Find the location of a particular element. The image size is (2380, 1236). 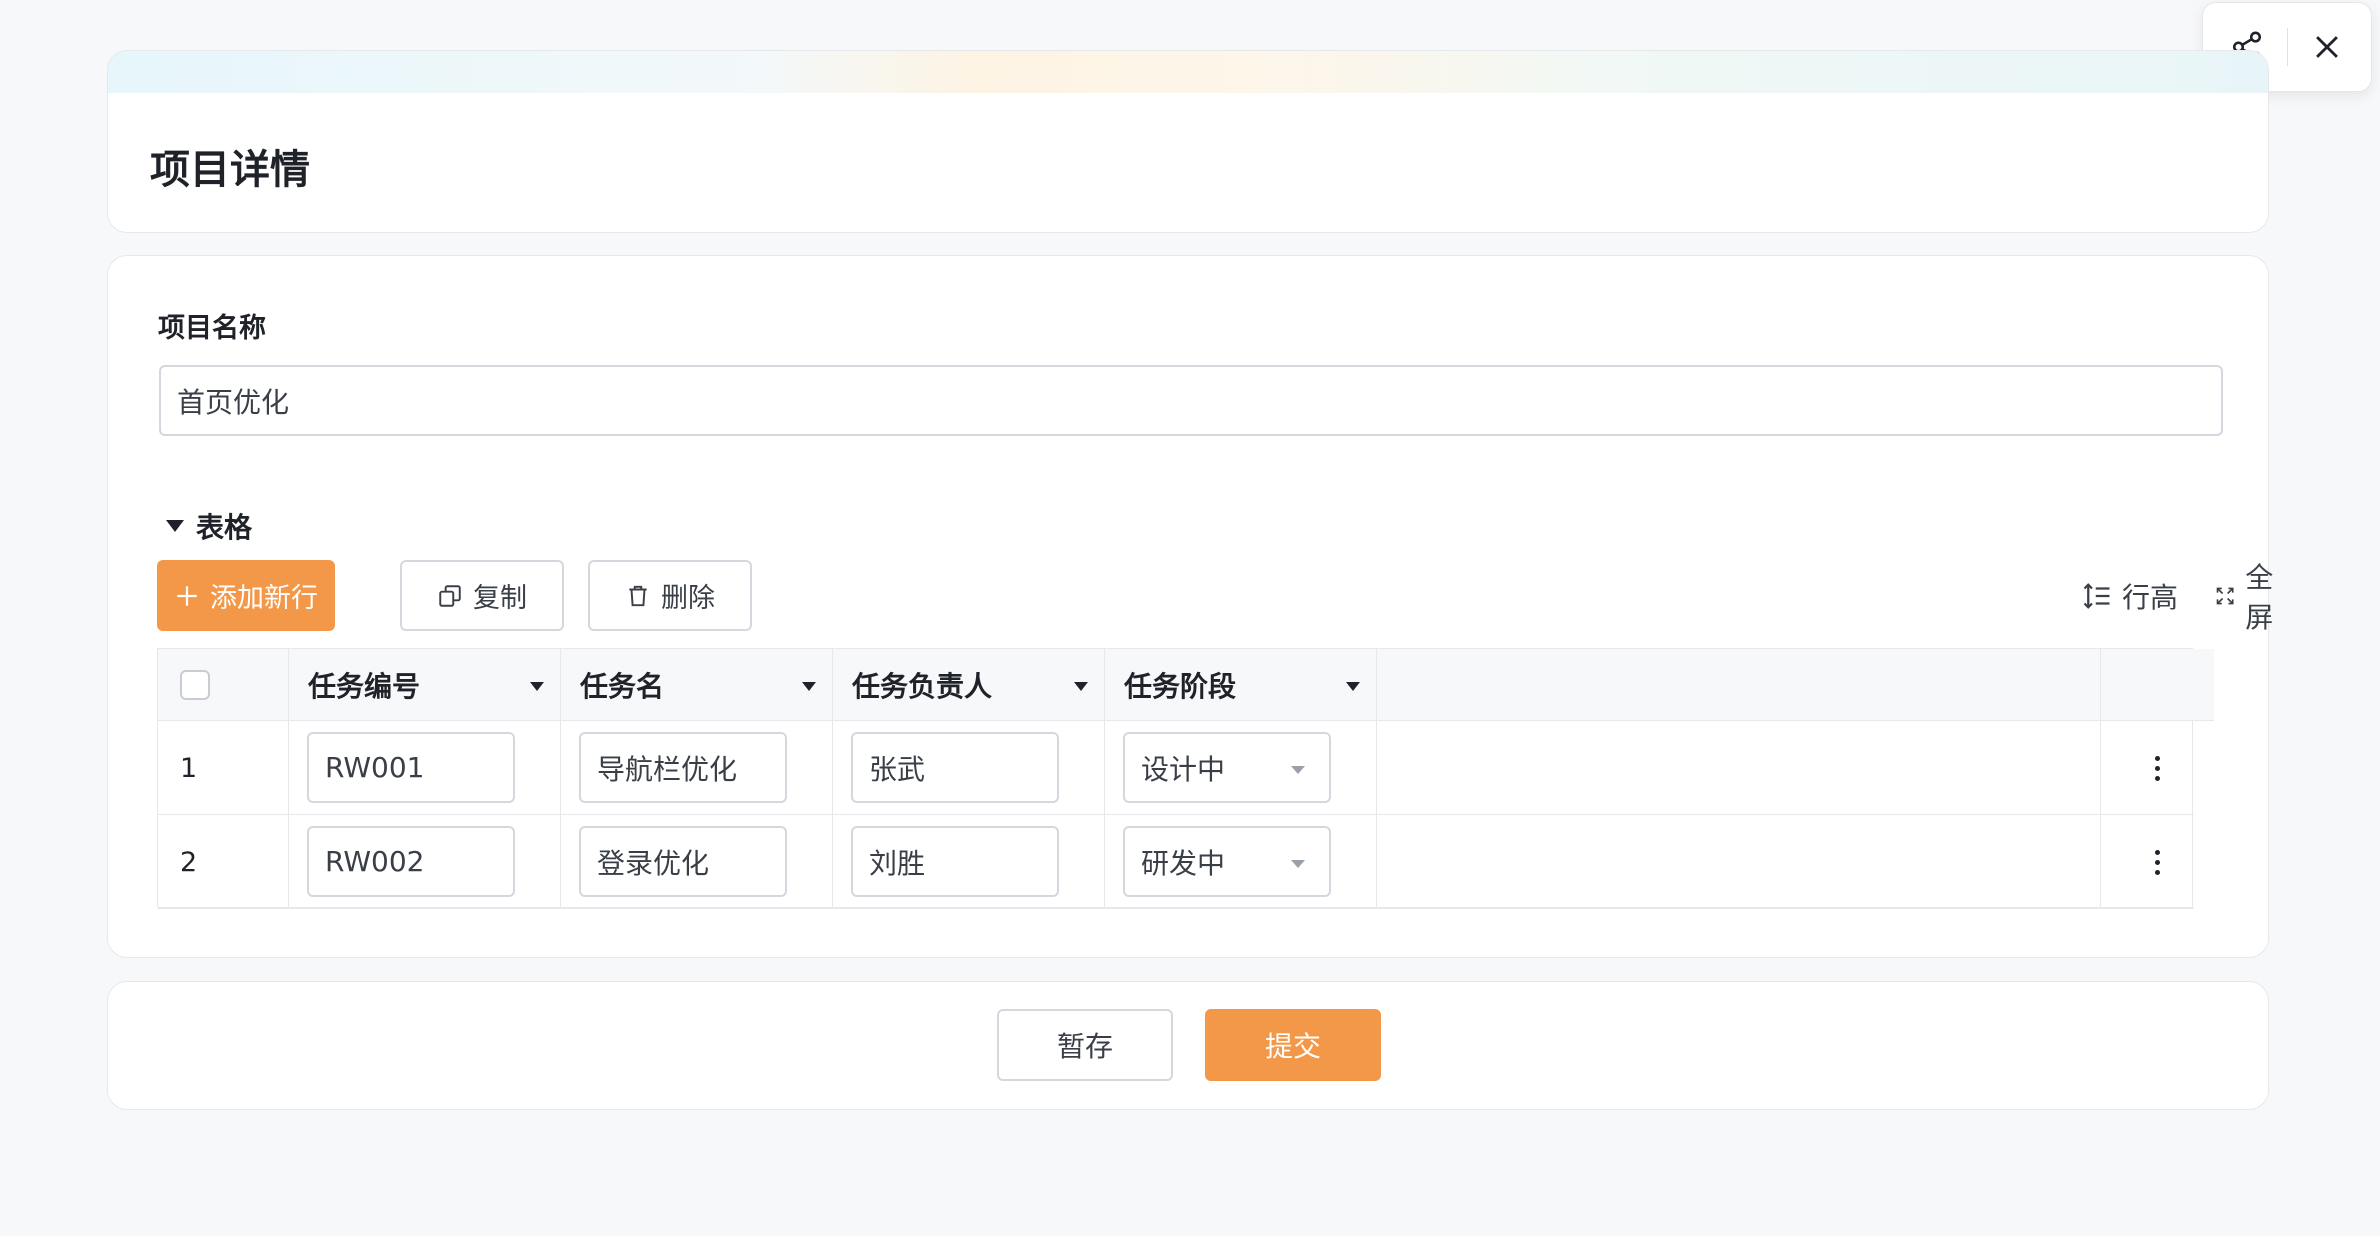

close-button is located at coordinates (2327, 47).